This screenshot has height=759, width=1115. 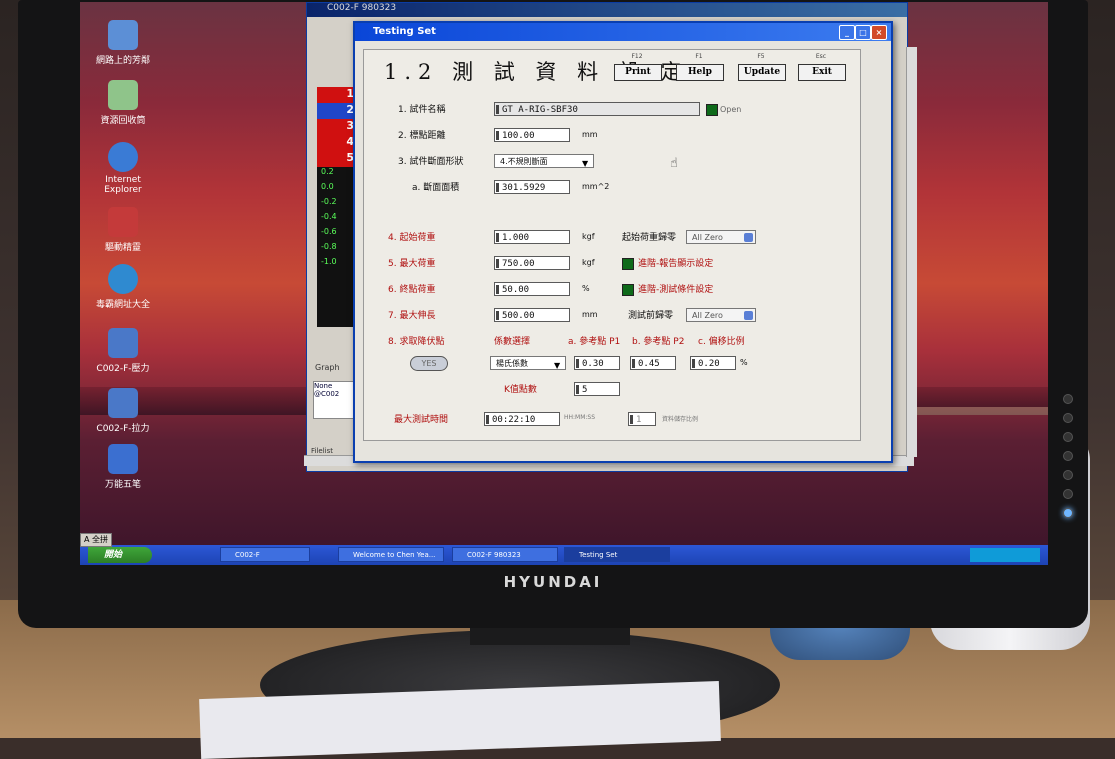 I want to click on update-button: Update, so click(x=762, y=72).